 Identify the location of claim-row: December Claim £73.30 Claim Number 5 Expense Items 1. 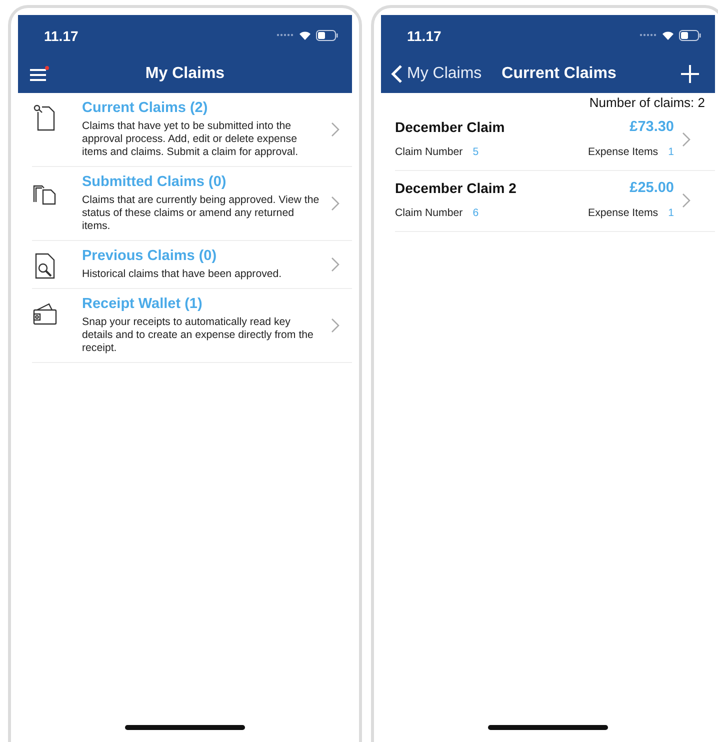
(555, 140).